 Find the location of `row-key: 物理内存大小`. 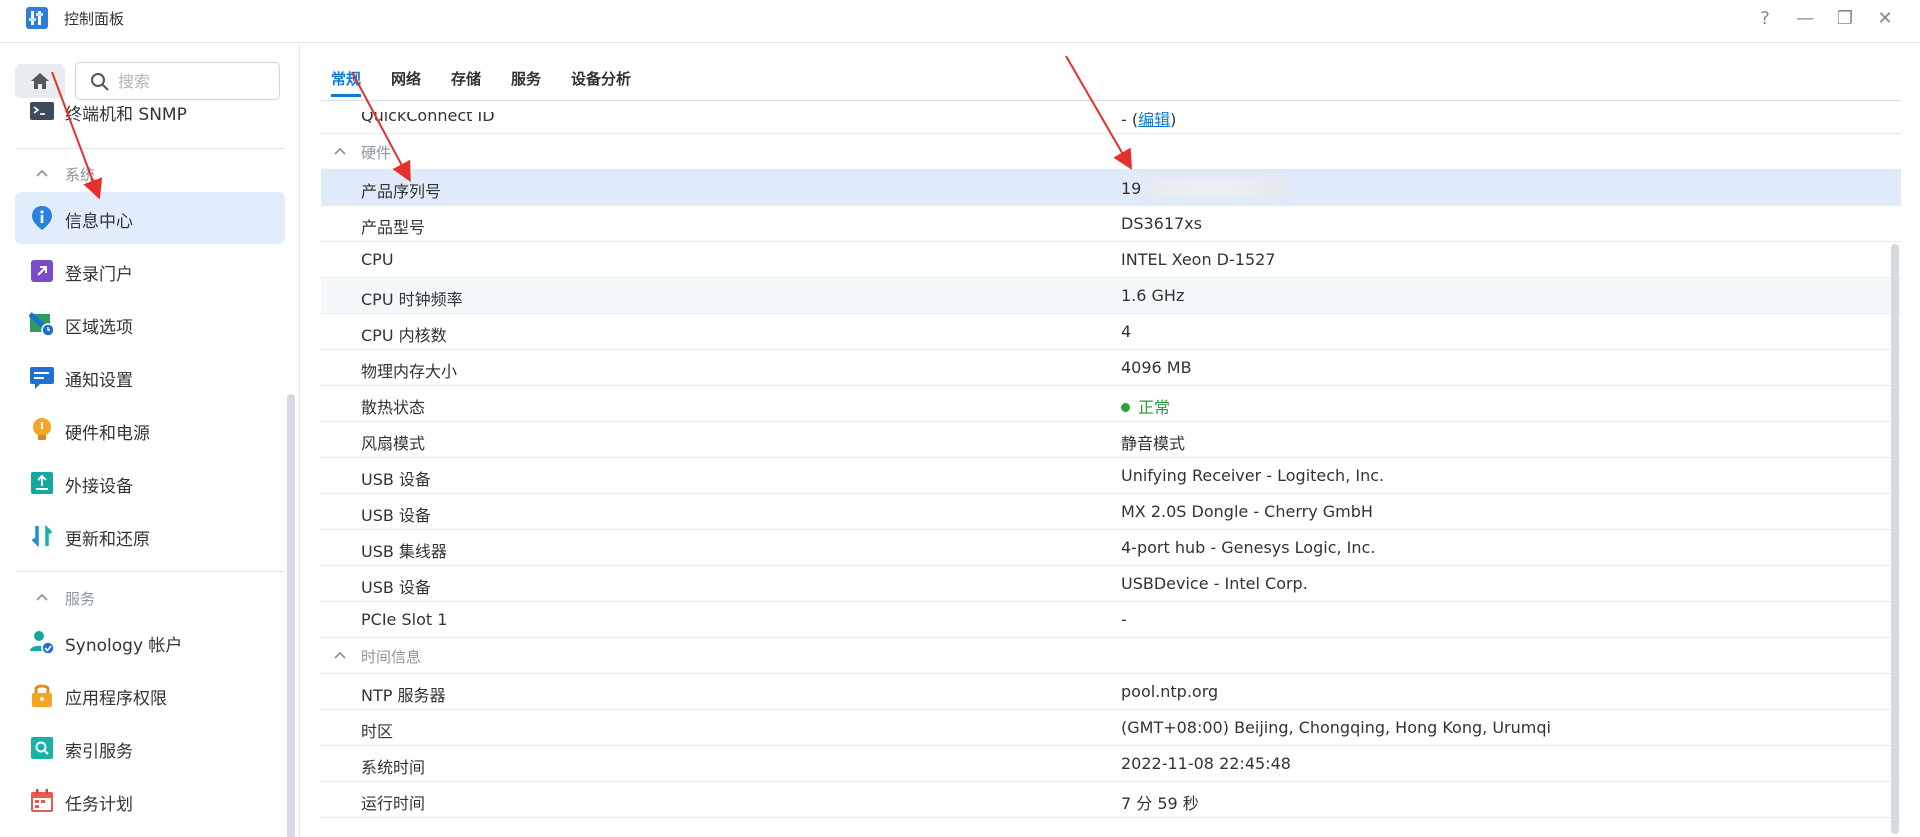

row-key: 物理内存大小 is located at coordinates (409, 371).